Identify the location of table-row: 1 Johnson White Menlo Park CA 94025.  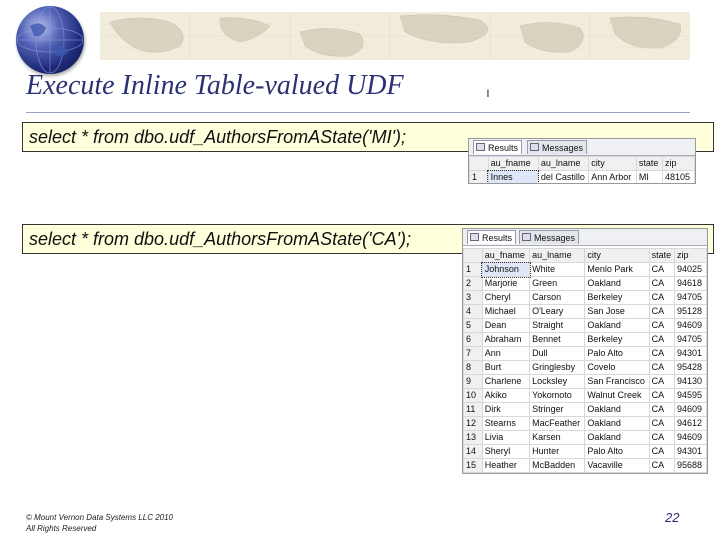
(585, 269).